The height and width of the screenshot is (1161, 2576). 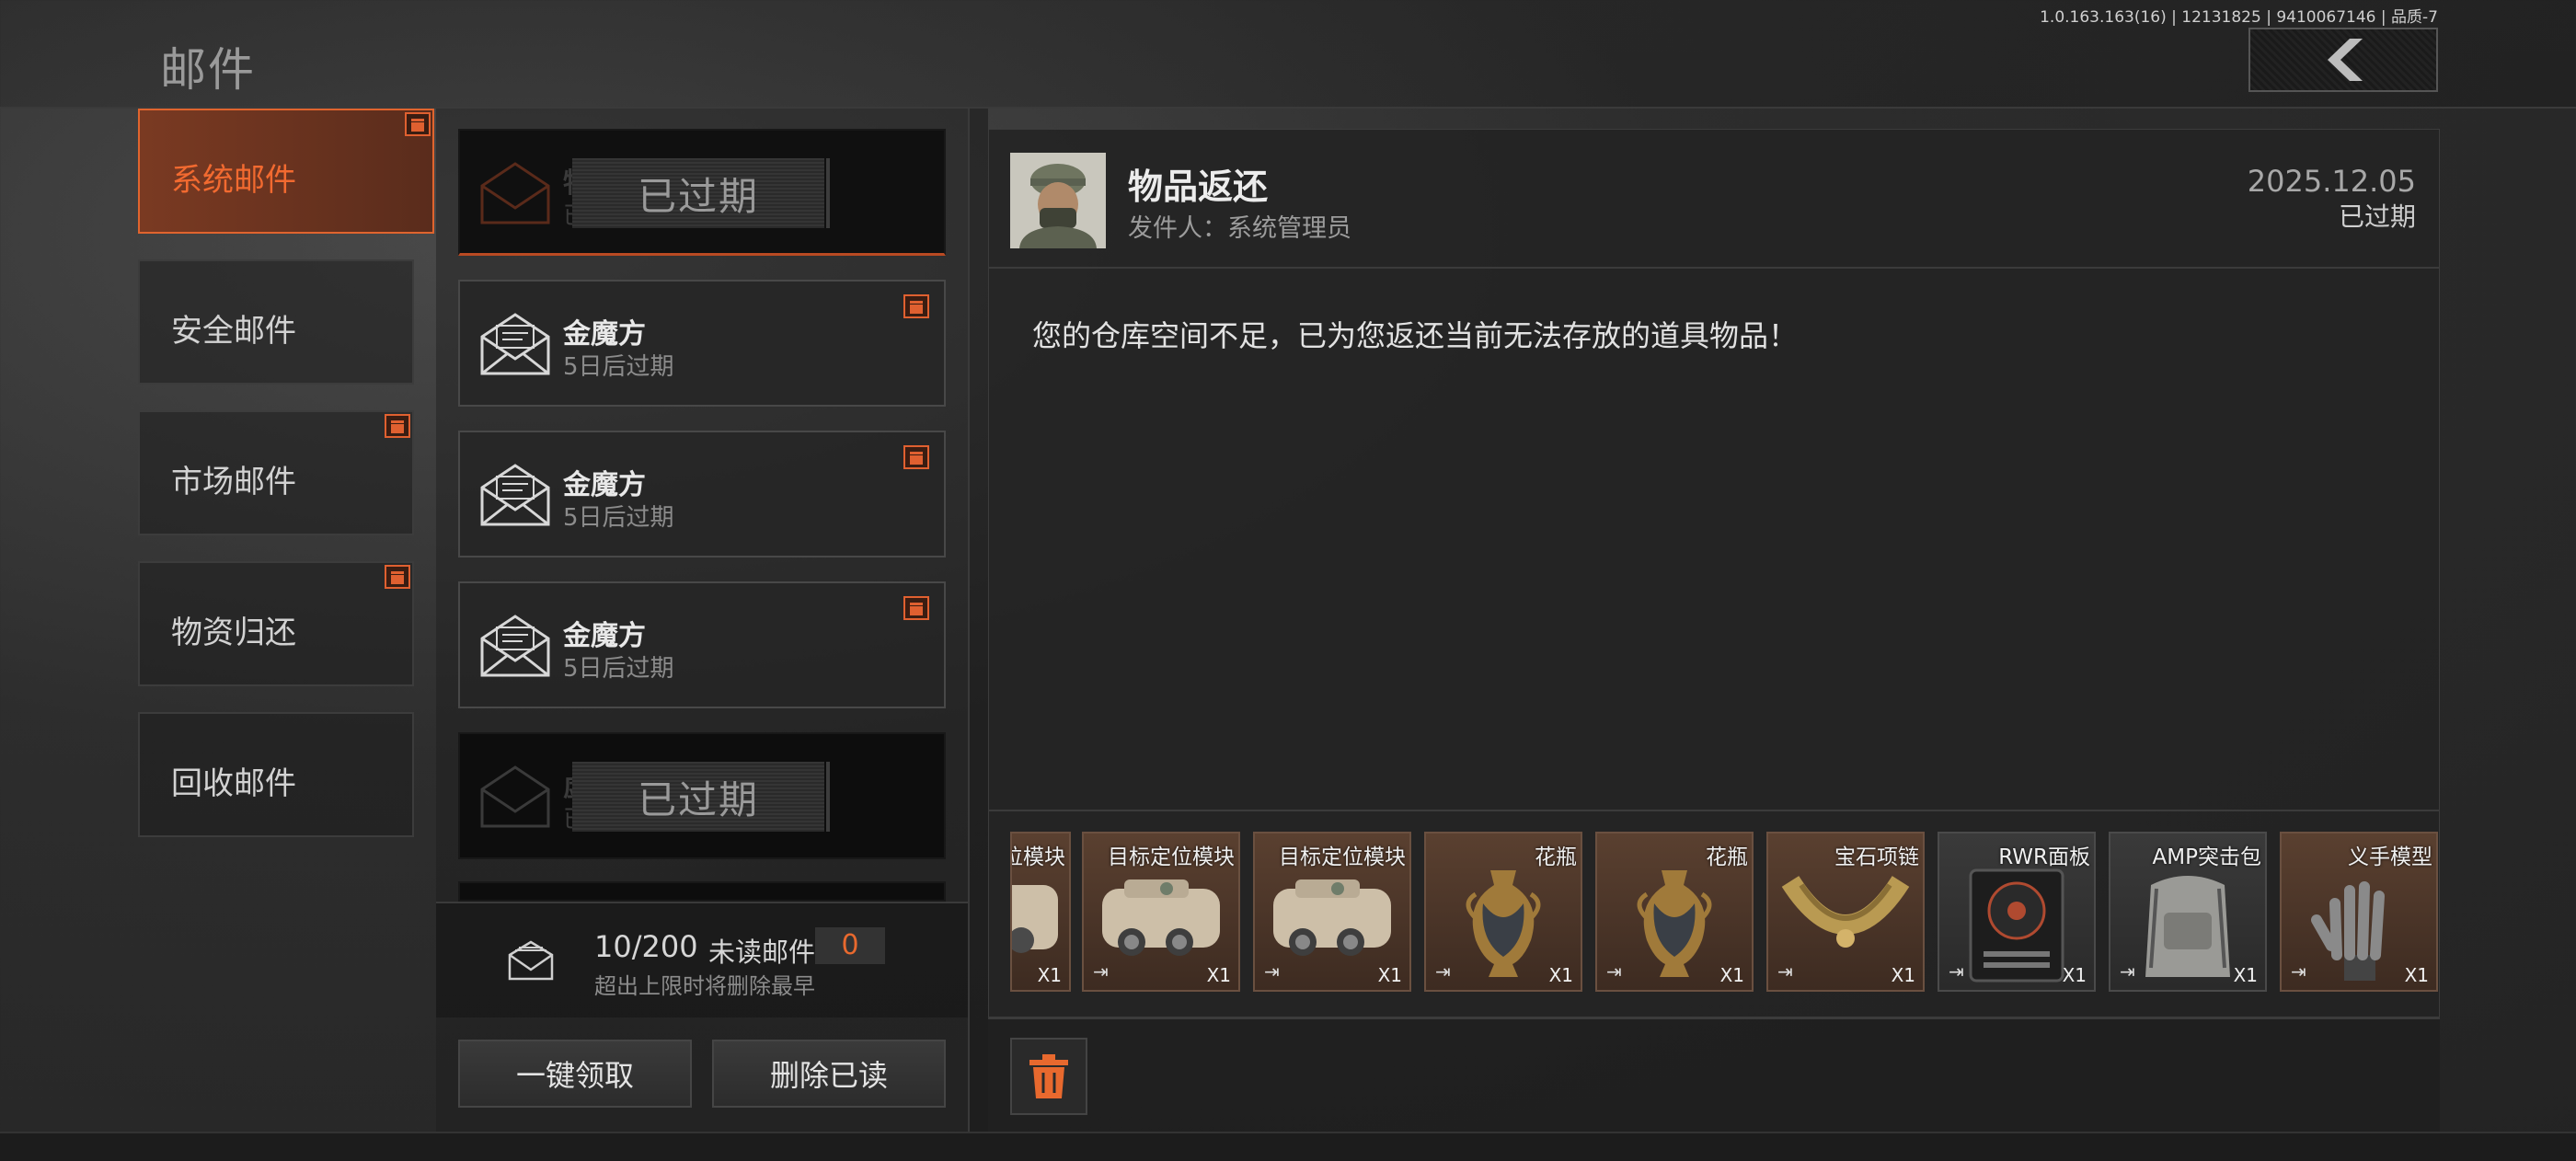 I want to click on mail-sender: 发件人：系统管理员, so click(x=1239, y=229).